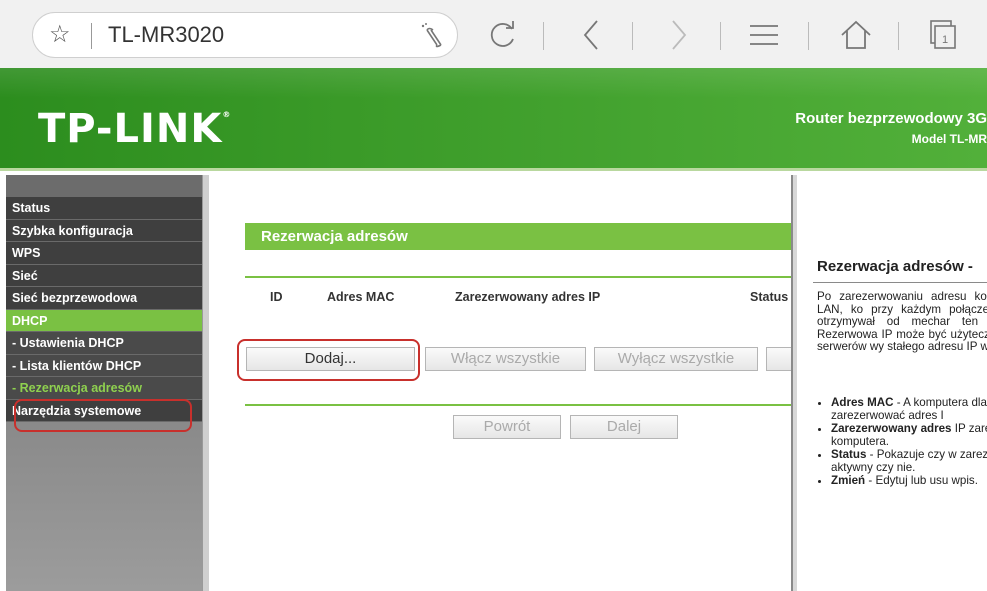  Describe the element at coordinates (895, 266) in the screenshot. I see `help-title: Rezerwacja adresów -` at that location.